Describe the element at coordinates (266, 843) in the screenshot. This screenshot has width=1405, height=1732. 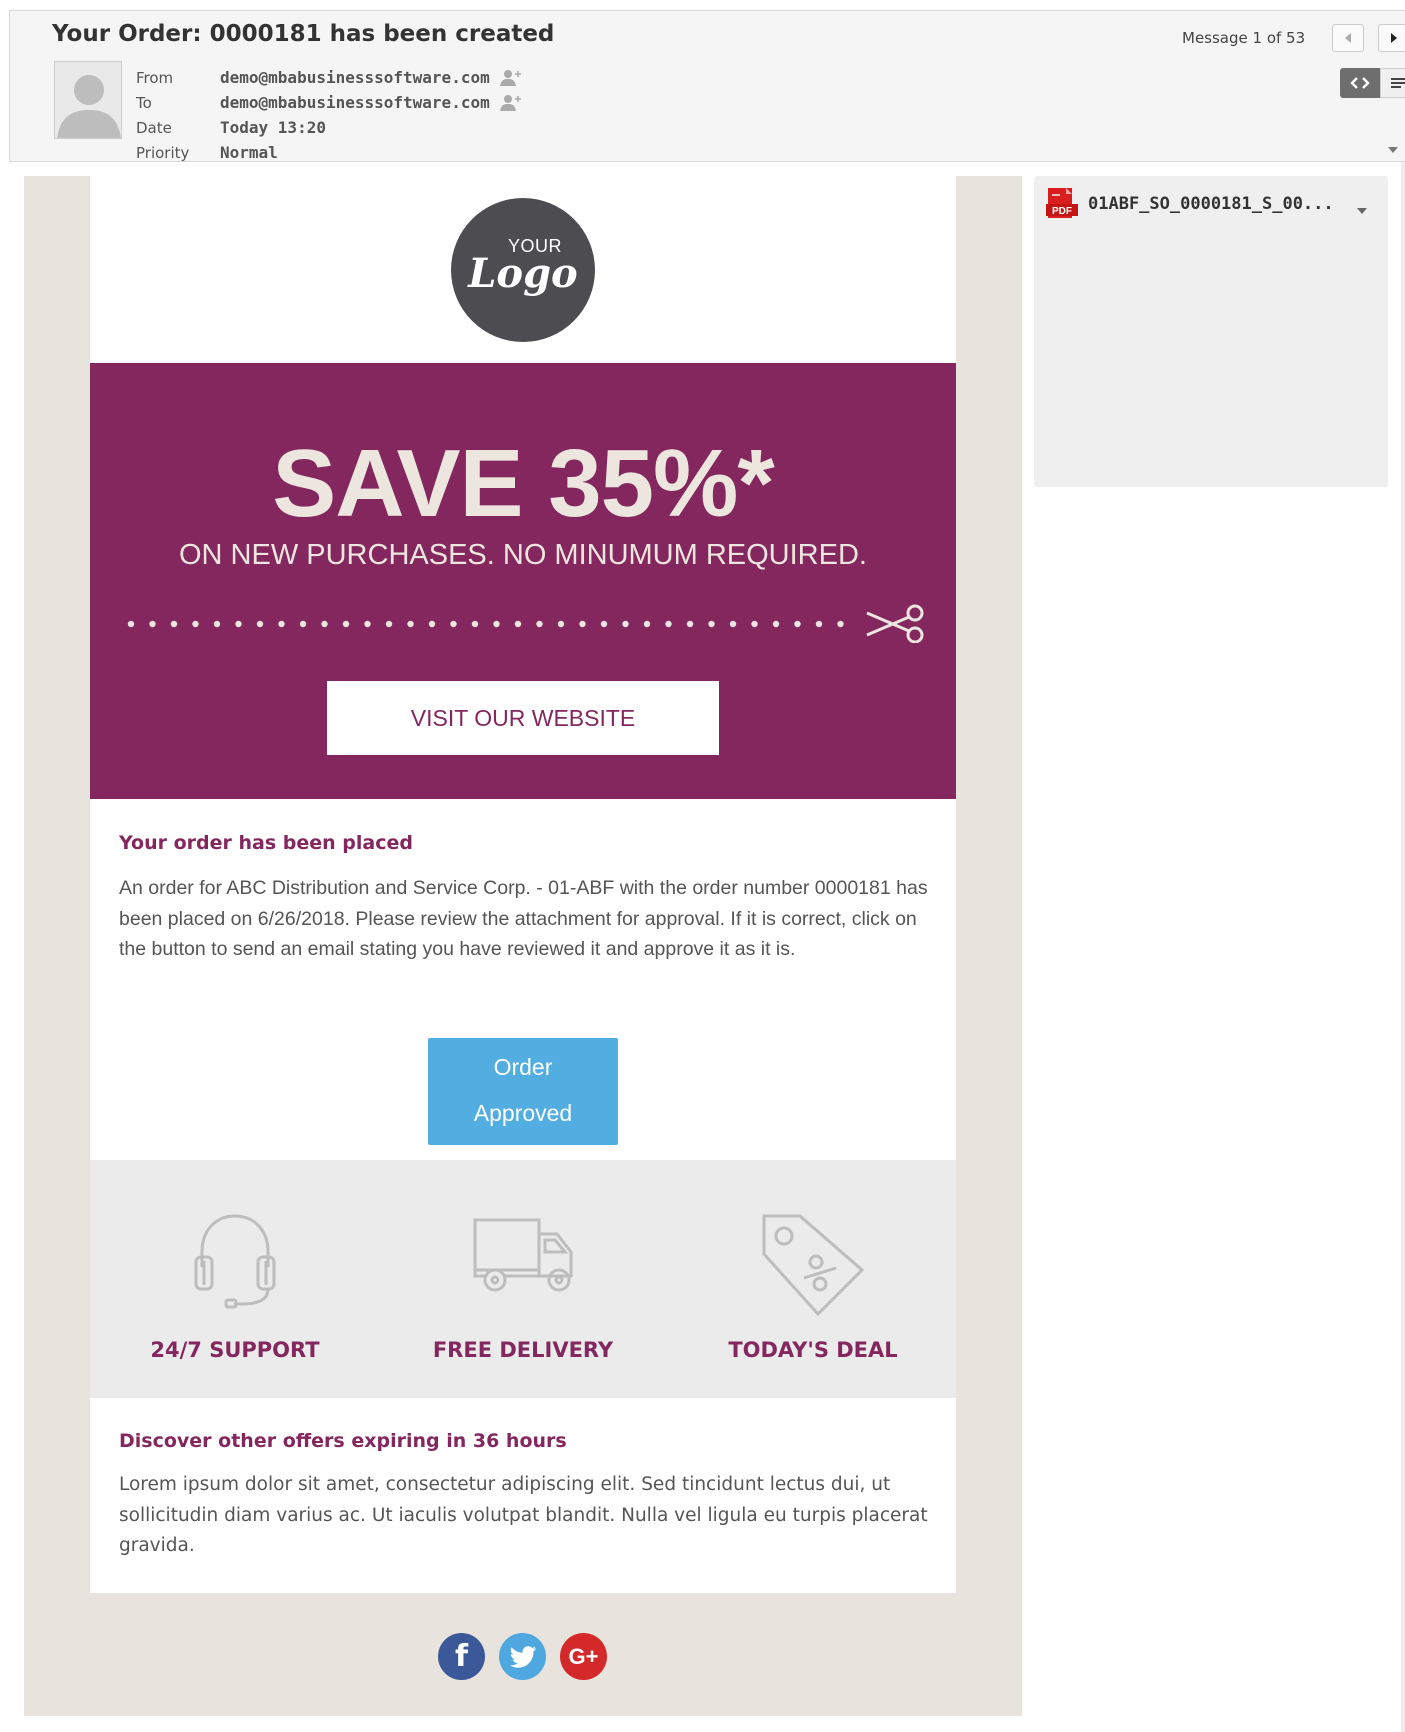
I see `order-title: Your order has been placed` at that location.